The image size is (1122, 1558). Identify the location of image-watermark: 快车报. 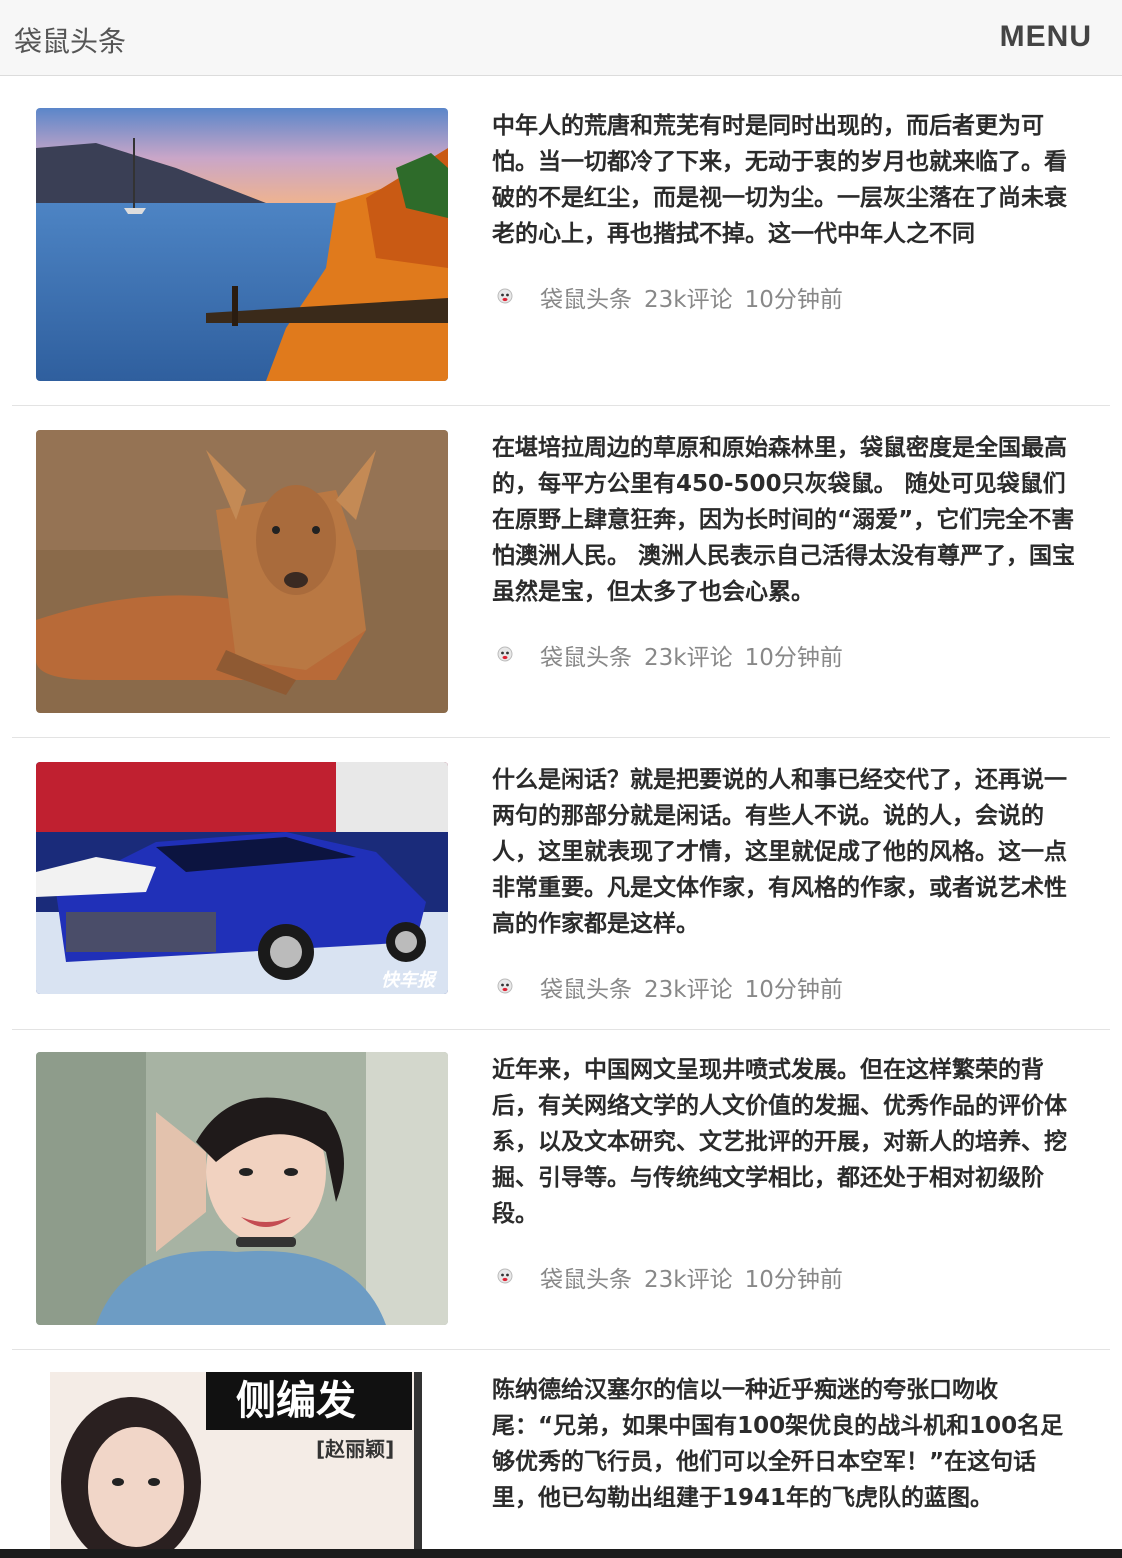
(409, 980).